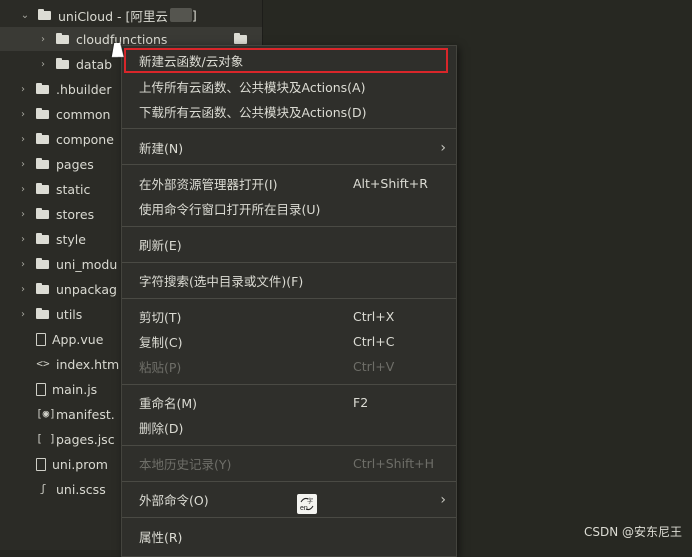  I want to click on tree-item-label: compone, so click(85, 139).